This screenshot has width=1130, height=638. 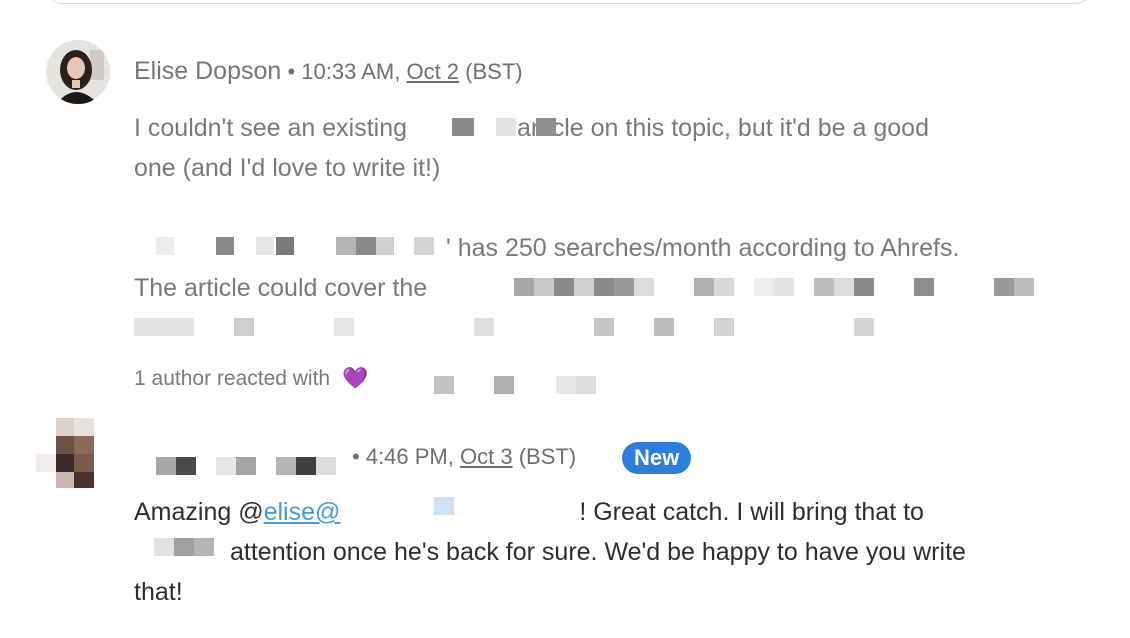 What do you see at coordinates (302, 512) in the screenshot?
I see `mention-link: elise@` at bounding box center [302, 512].